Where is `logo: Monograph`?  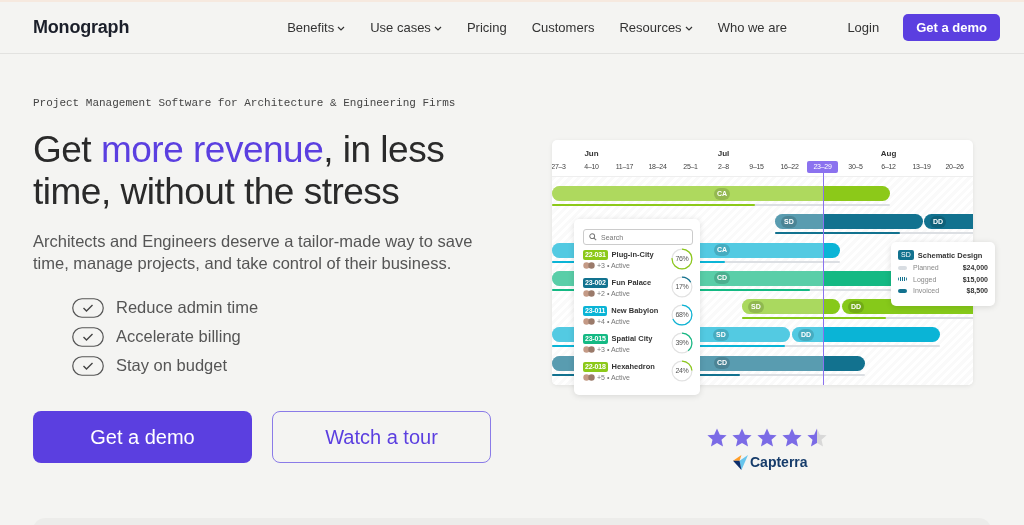 logo: Monograph is located at coordinates (81, 27).